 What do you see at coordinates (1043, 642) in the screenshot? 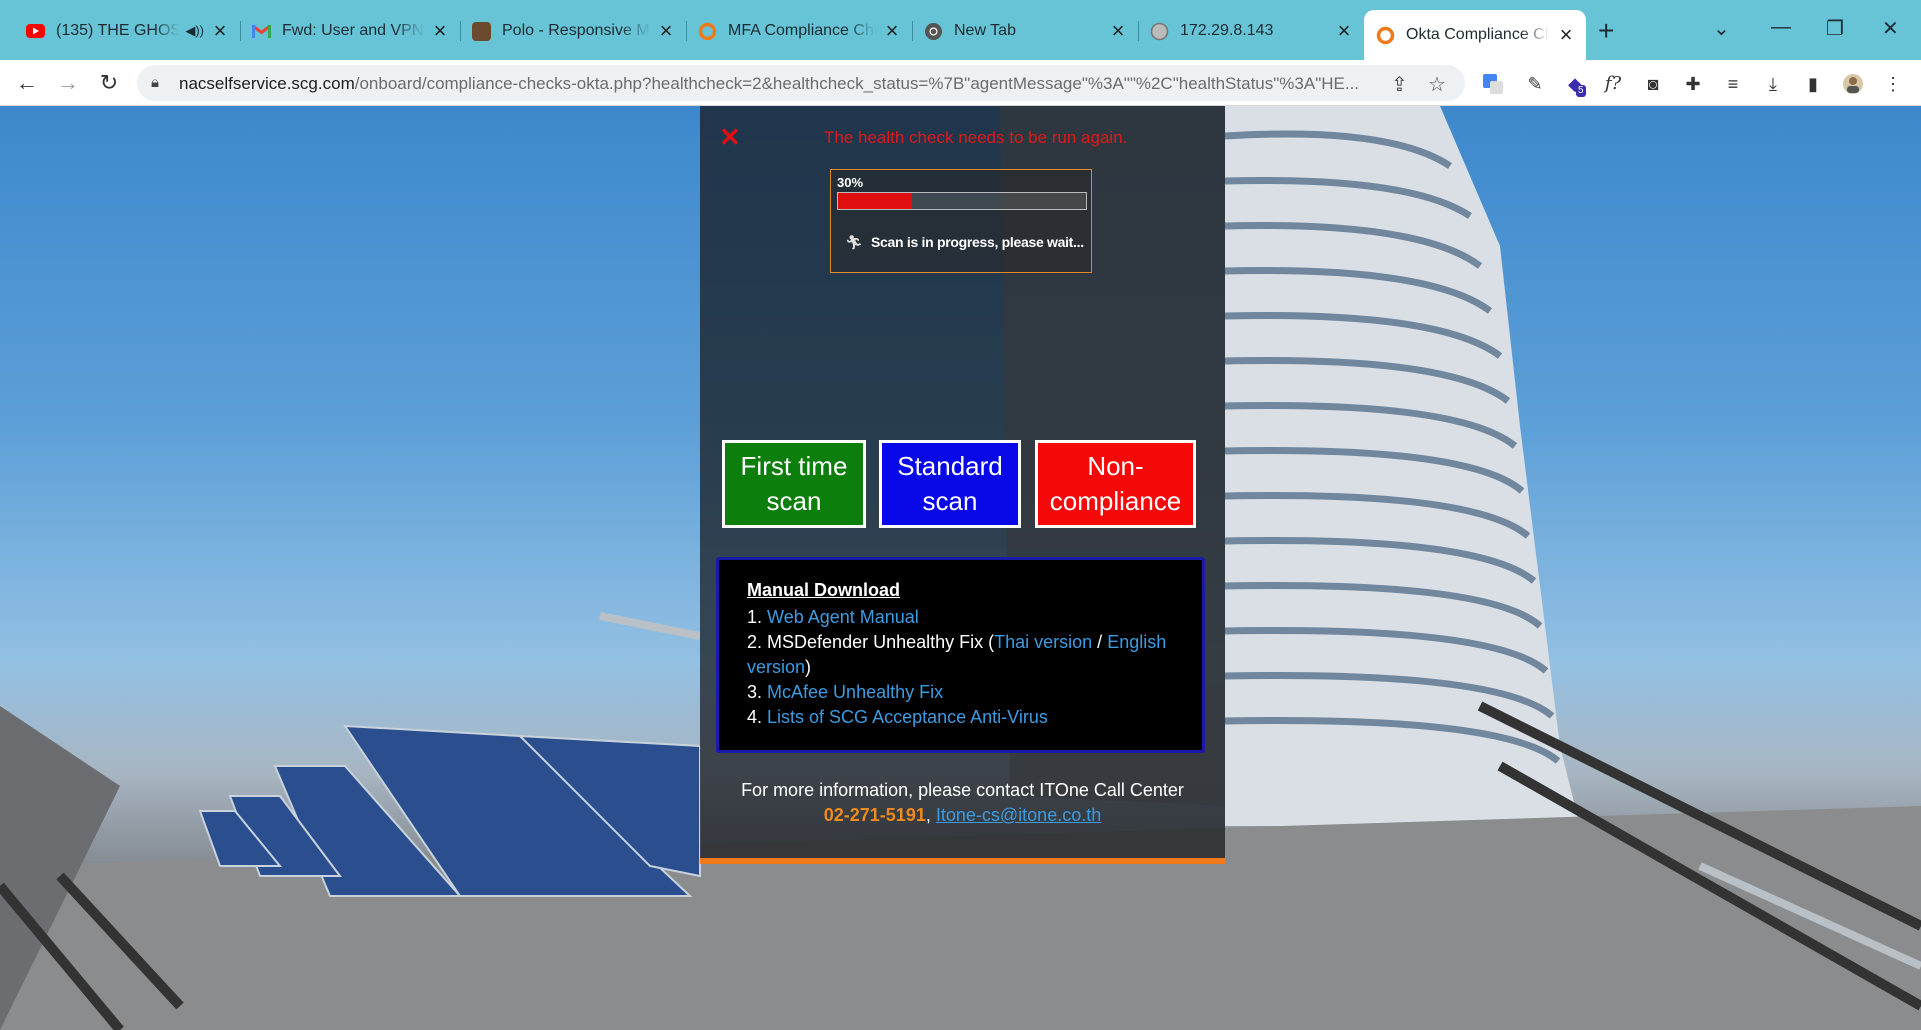
I see `thai-version-link: Thai version` at bounding box center [1043, 642].